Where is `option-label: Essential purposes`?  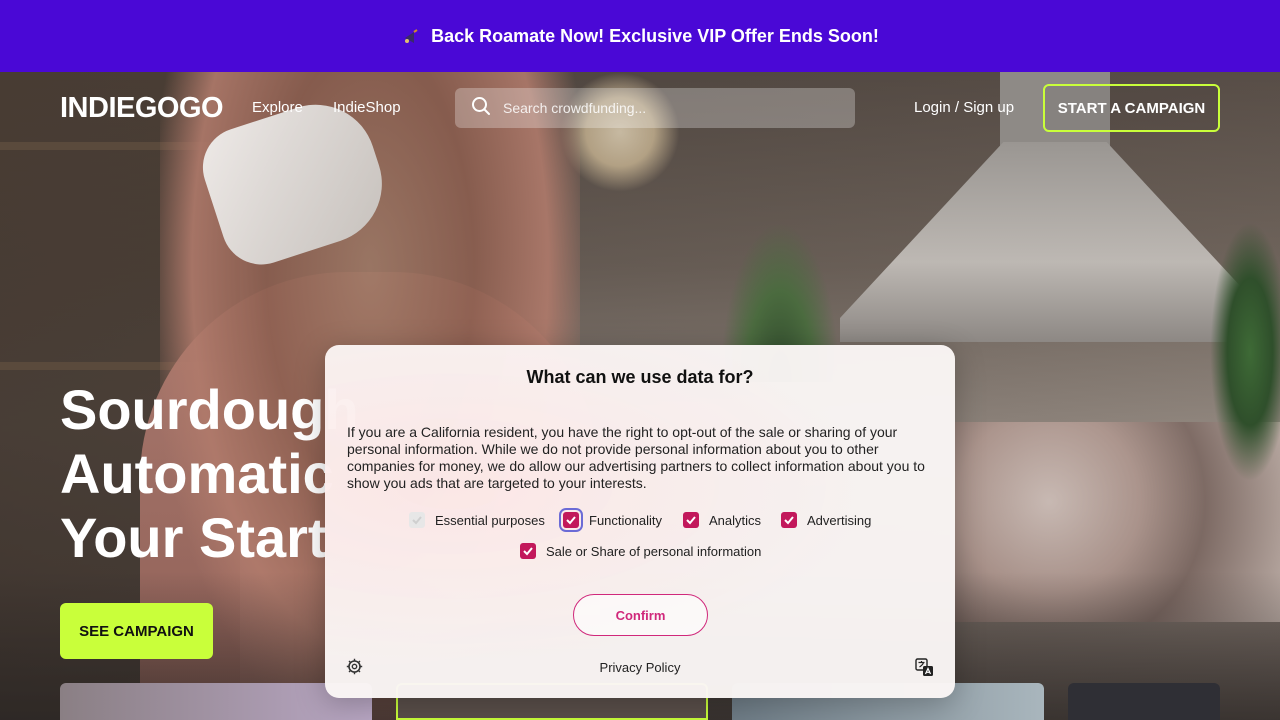 option-label: Essential purposes is located at coordinates (490, 520).